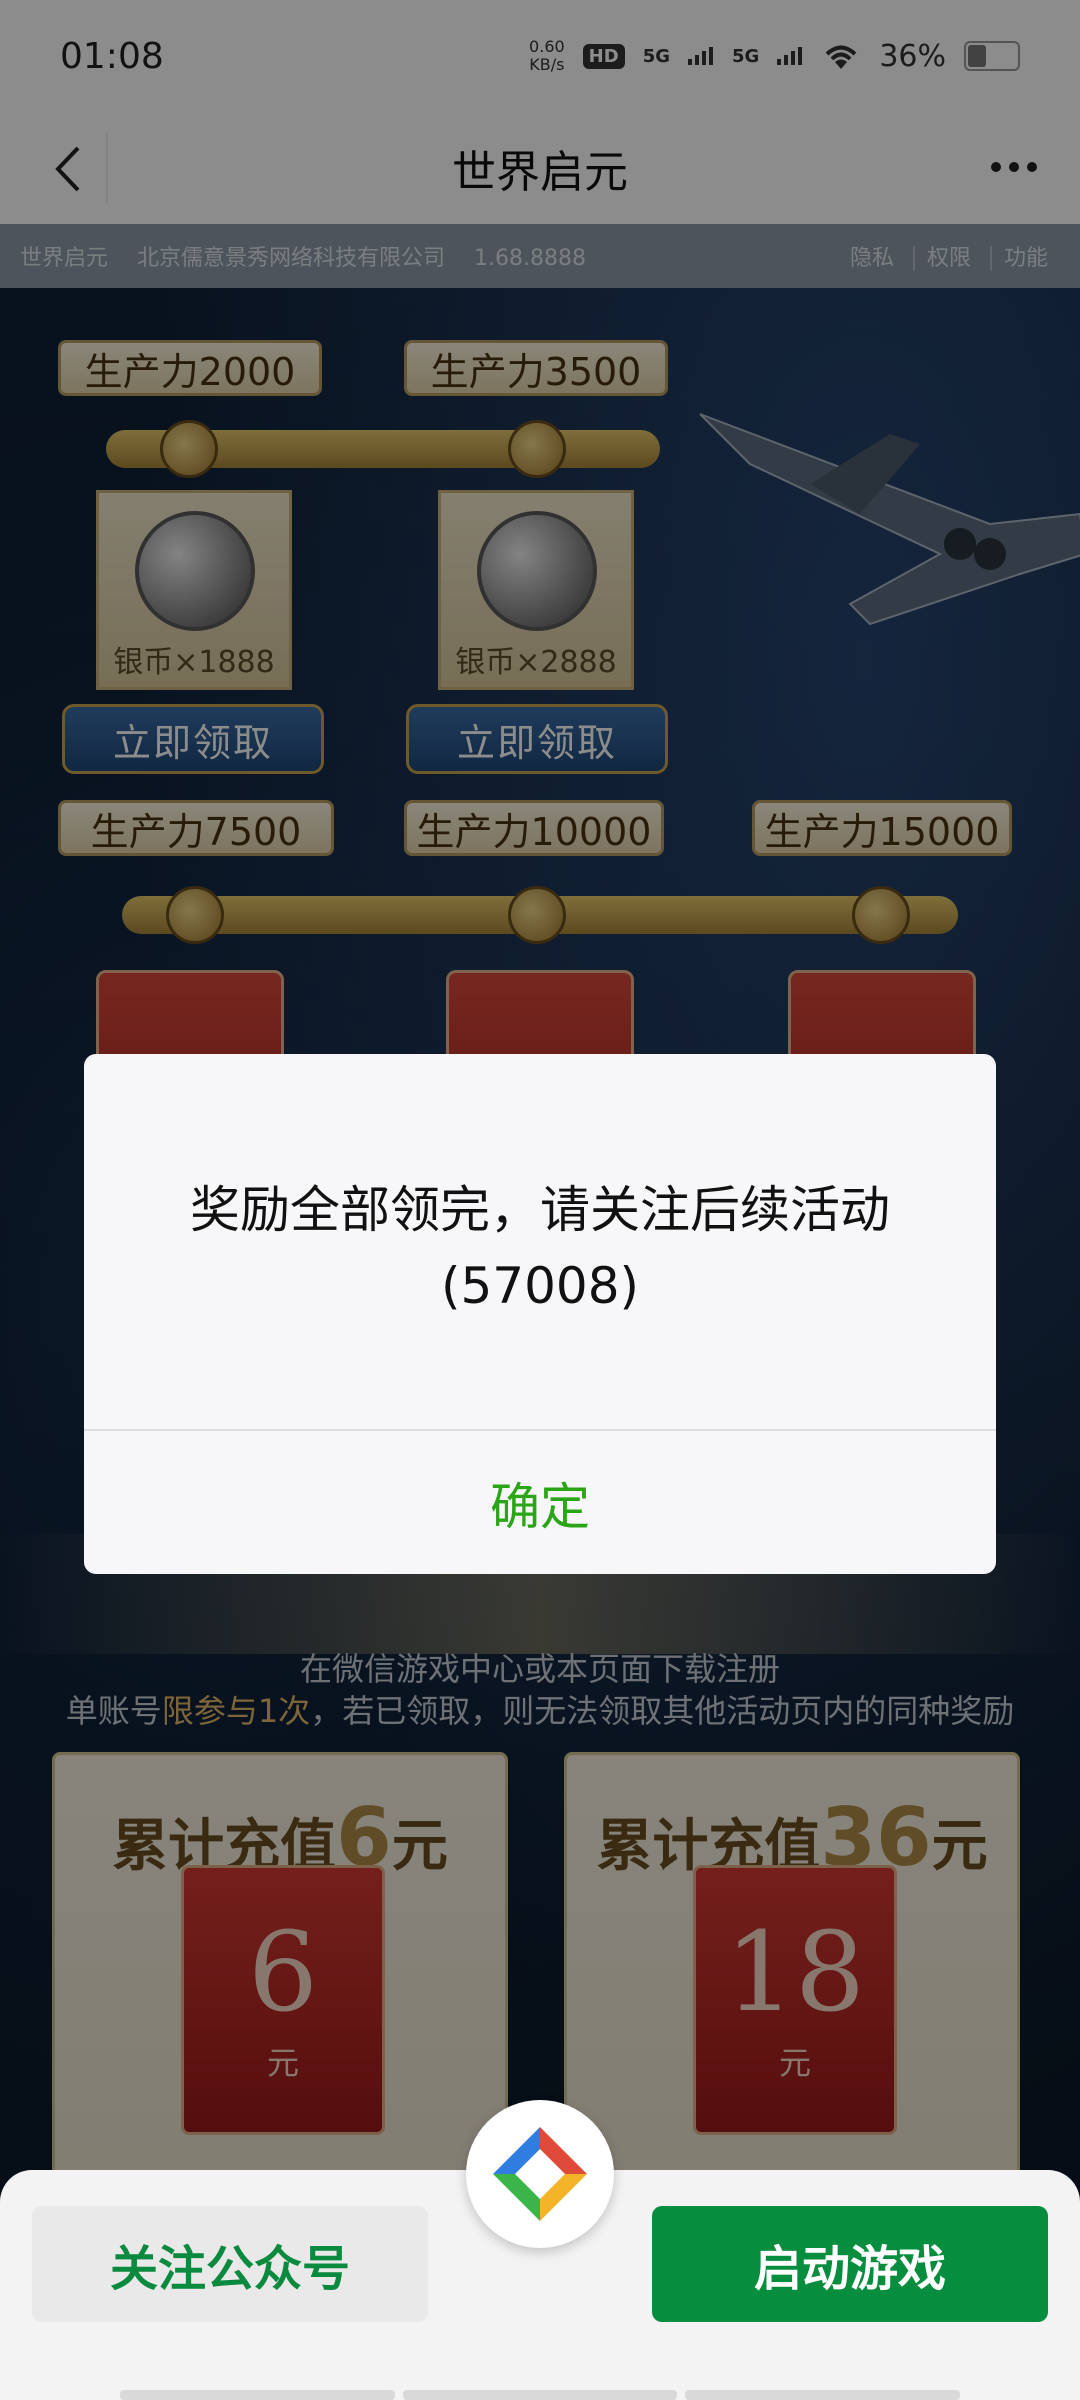 The width and height of the screenshot is (1080, 2400). Describe the element at coordinates (540, 1248) in the screenshot. I see `dialog-message: 奖励全部领完，请关注后续活动 (57008)` at that location.